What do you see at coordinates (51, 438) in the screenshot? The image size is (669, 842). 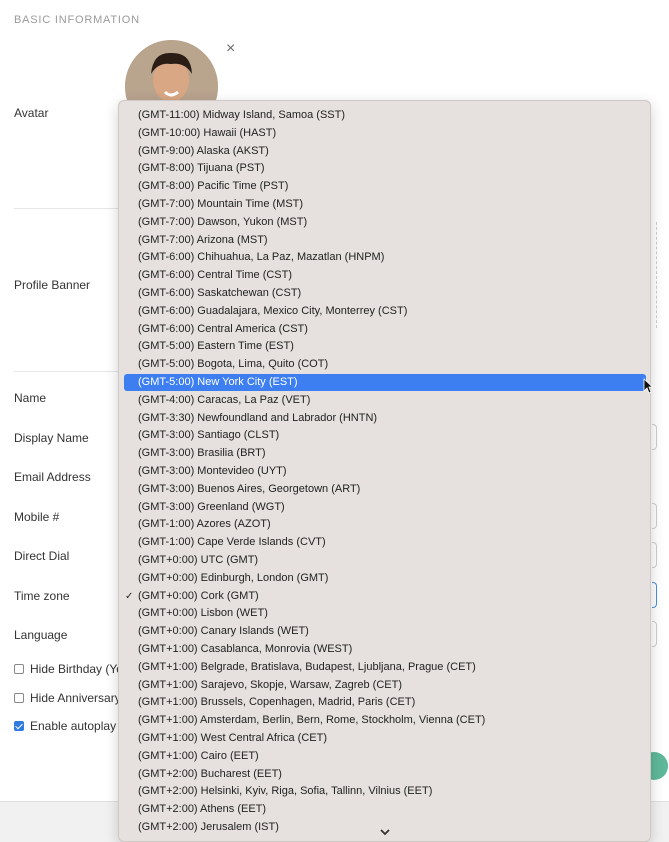 I see `display-name-label: Display Name` at bounding box center [51, 438].